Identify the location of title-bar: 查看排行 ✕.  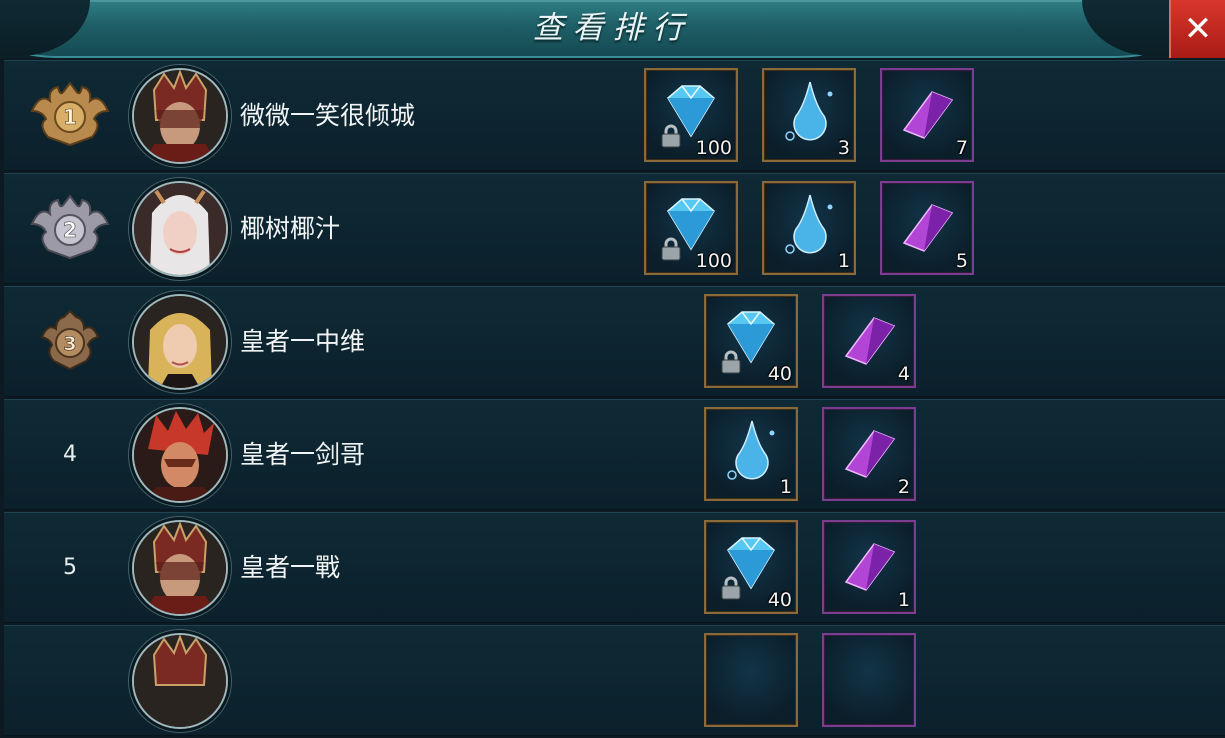
(612, 29).